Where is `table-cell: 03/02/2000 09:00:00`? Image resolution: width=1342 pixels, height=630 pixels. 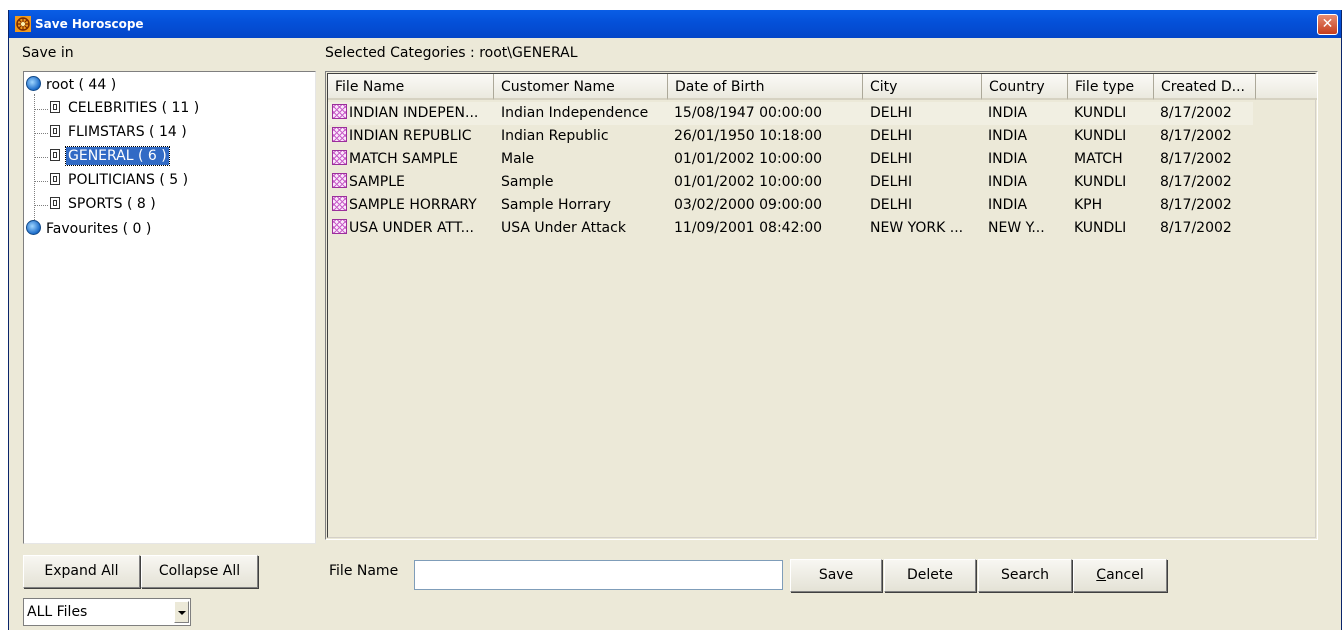 table-cell: 03/02/2000 09:00:00 is located at coordinates (748, 205).